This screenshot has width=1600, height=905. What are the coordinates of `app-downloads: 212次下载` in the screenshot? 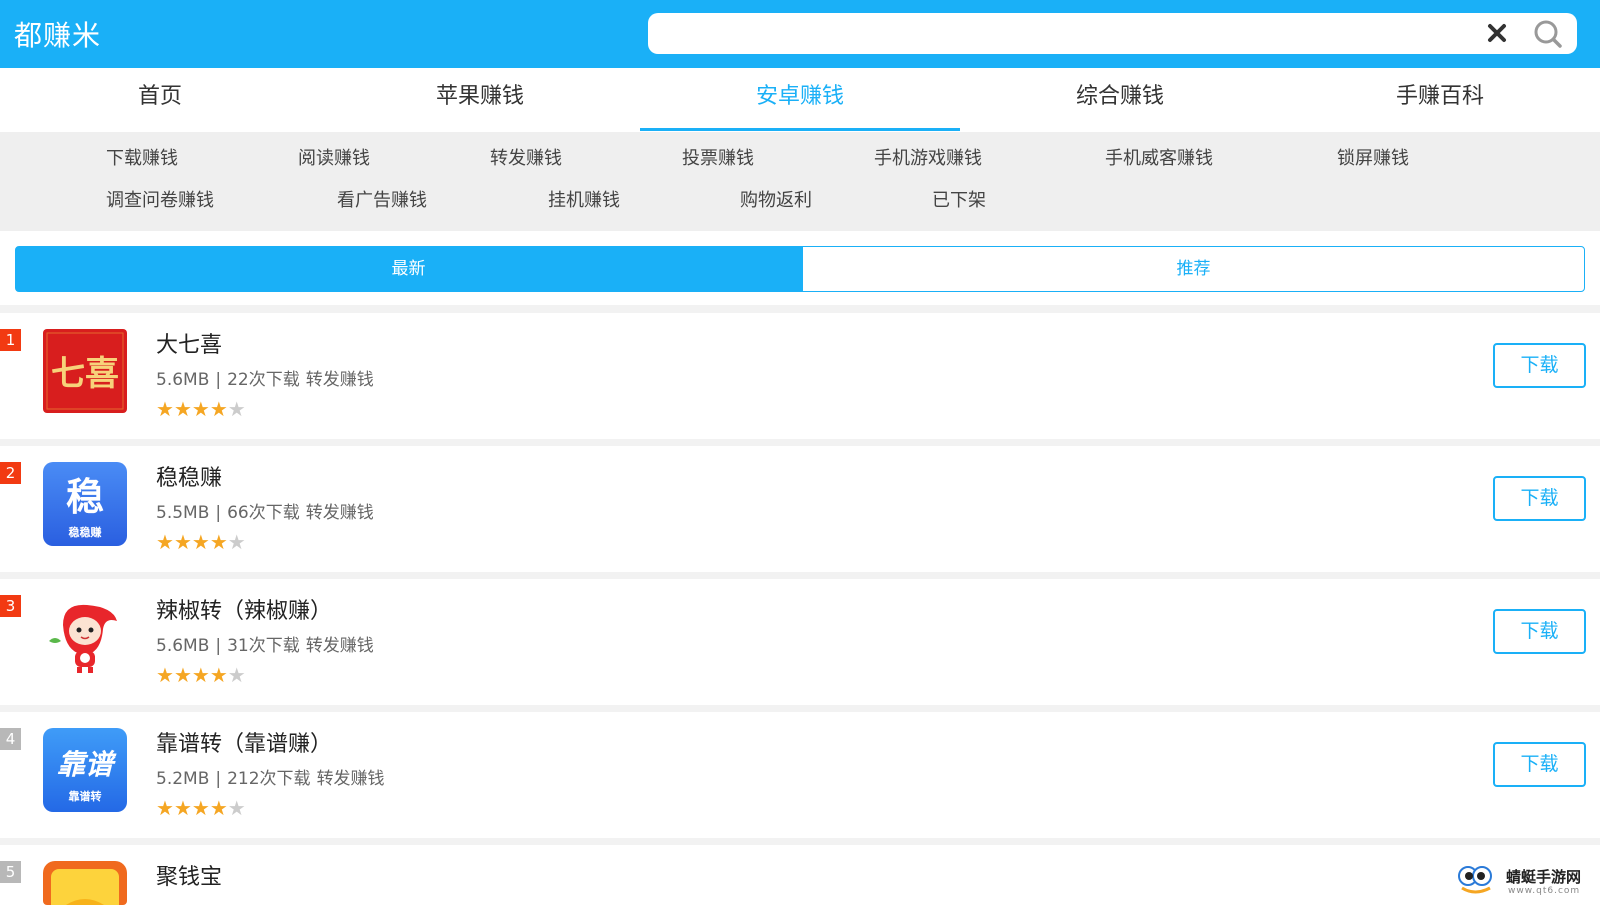 It's located at (269, 779).